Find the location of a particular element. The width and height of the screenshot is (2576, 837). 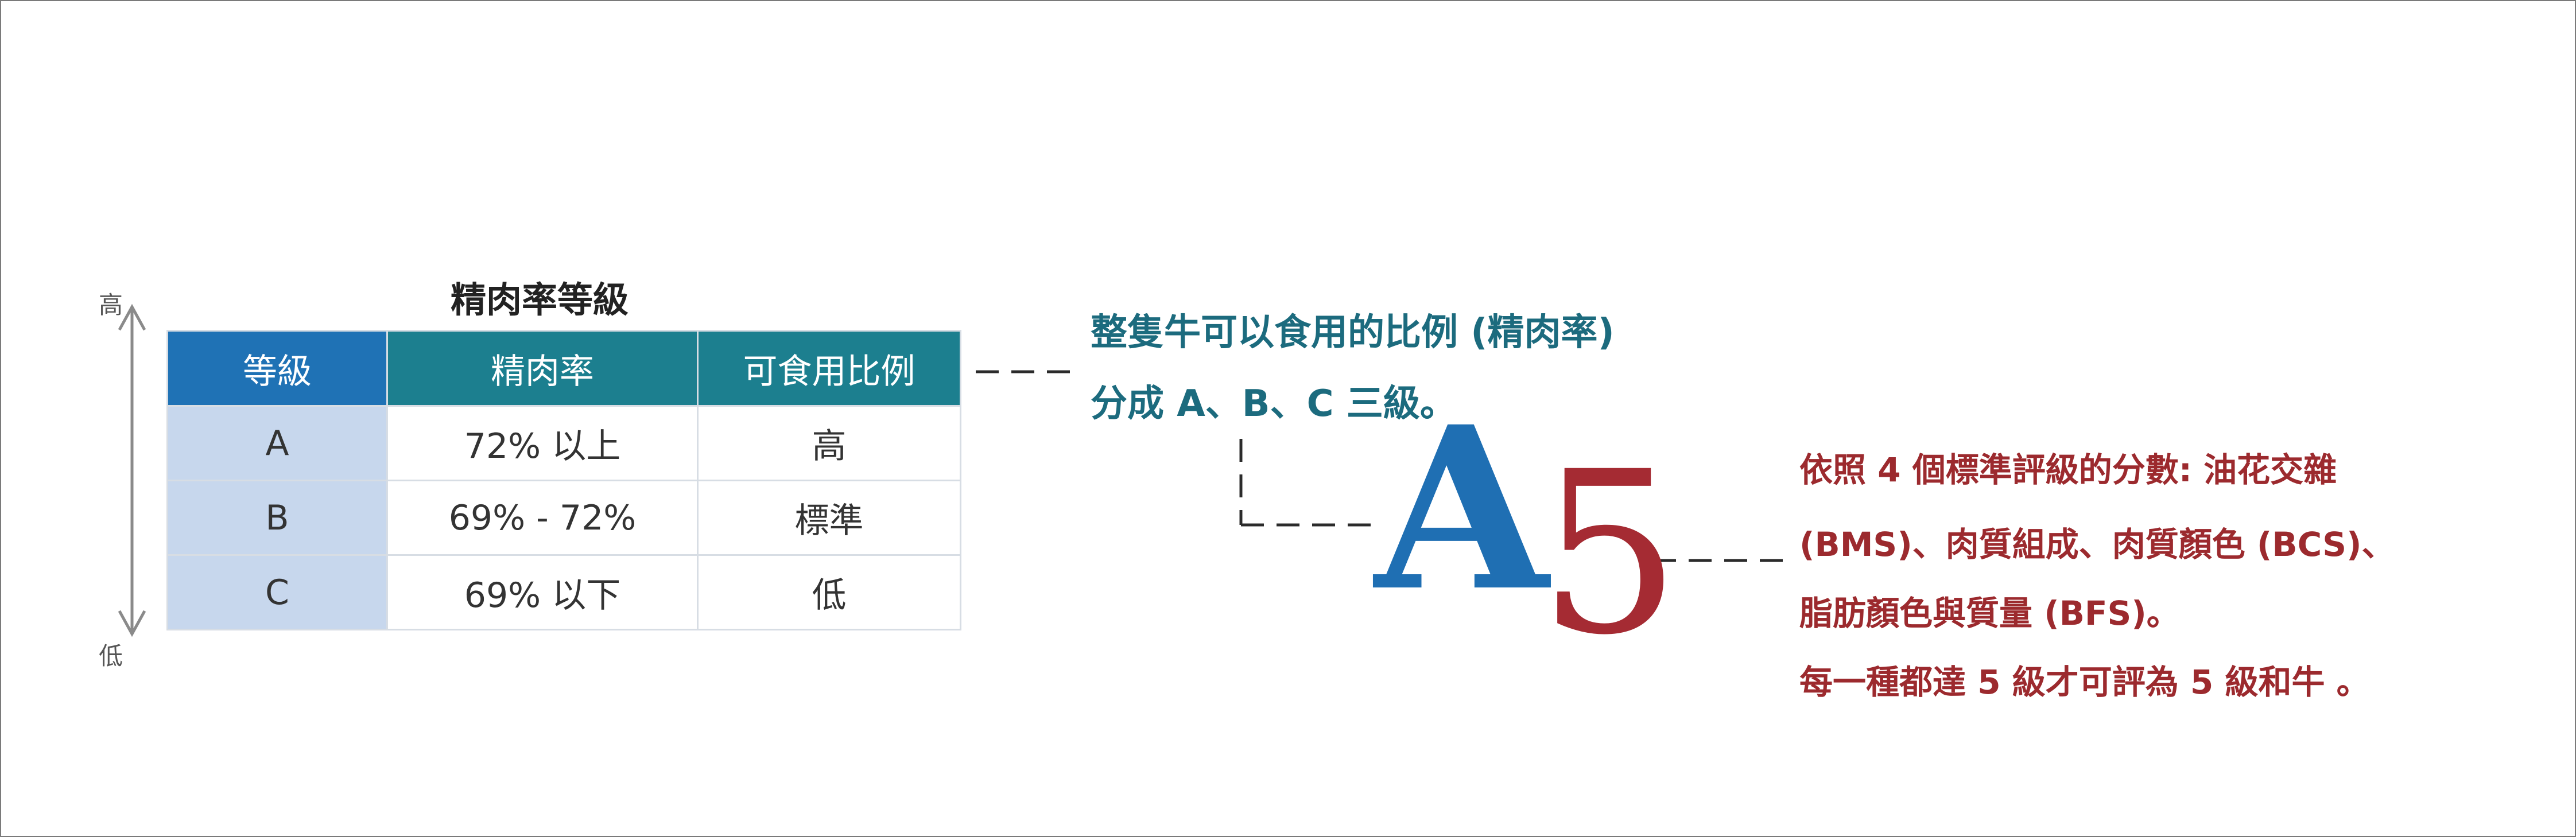

connector-lines is located at coordinates (1382, 466).